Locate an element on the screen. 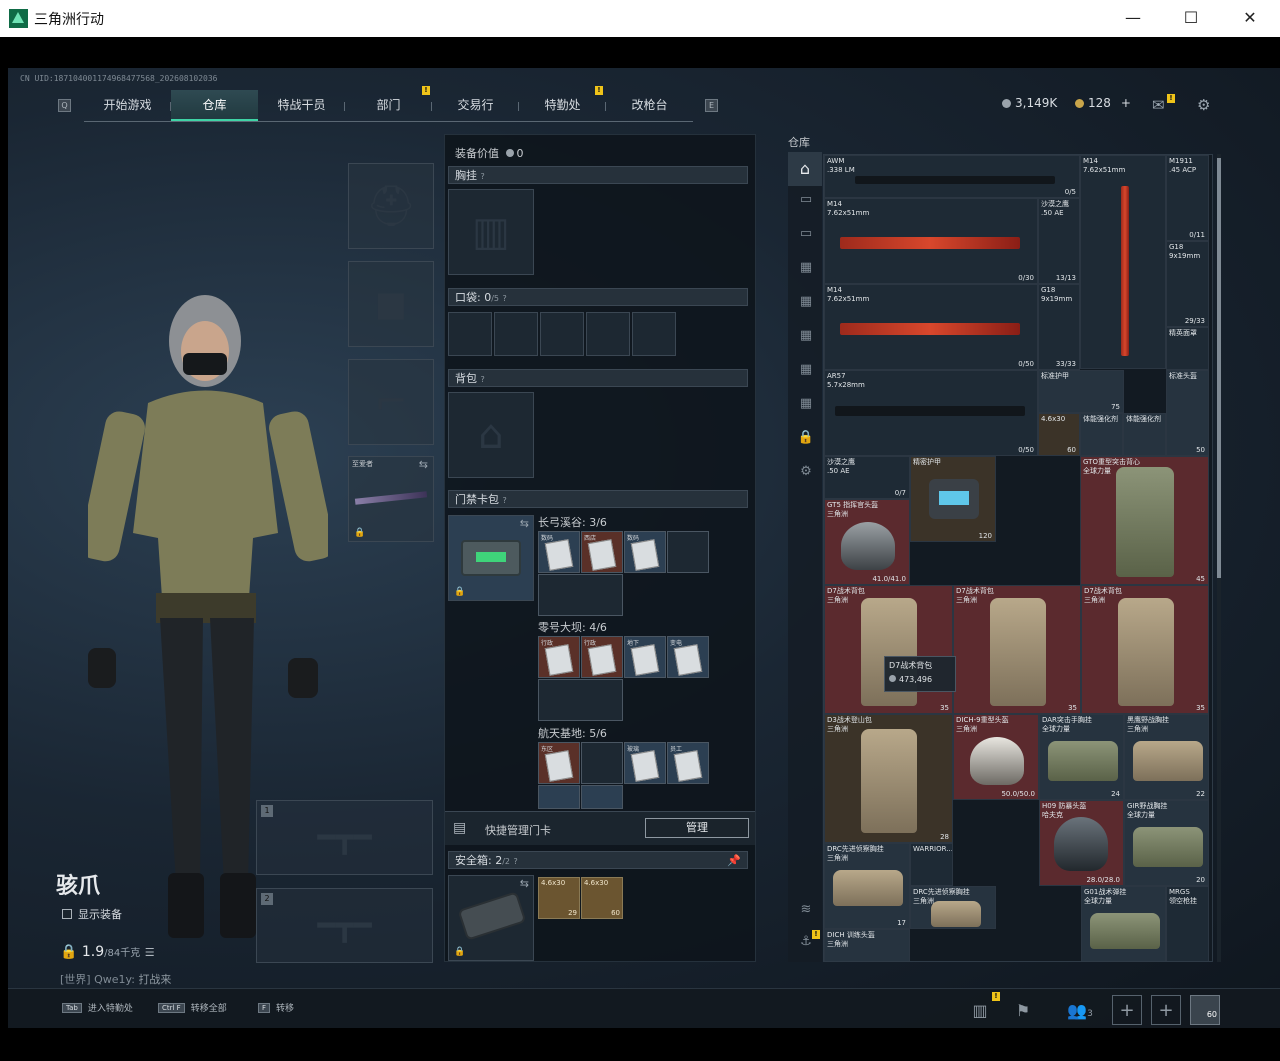 This screenshot has width=1280, height=1061. gold-currency: 128 + is located at coordinates (1103, 103).